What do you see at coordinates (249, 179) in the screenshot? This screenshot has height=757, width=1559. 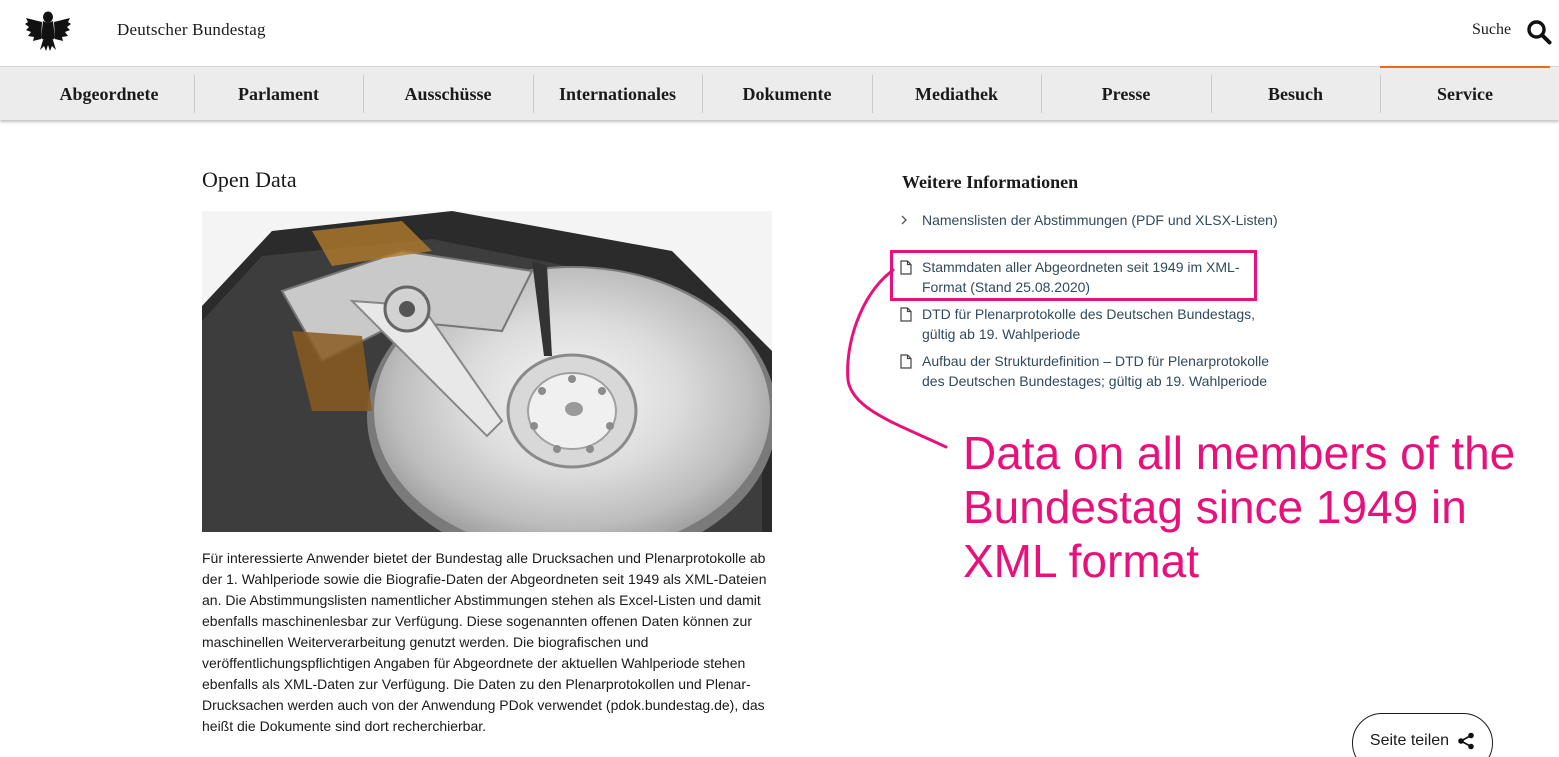 I see `page-title: Open Data` at bounding box center [249, 179].